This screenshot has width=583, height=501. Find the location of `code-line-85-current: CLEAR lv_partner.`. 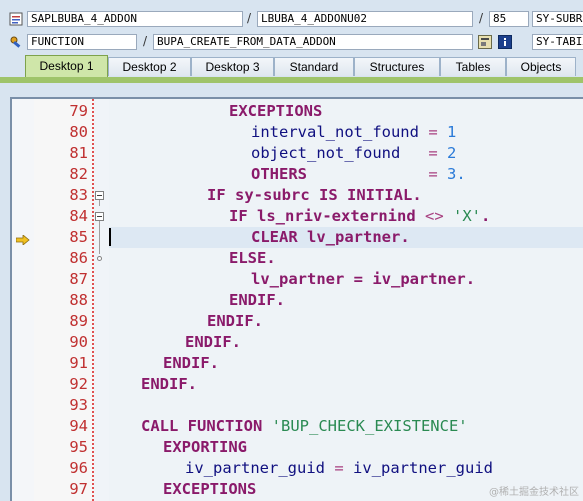

code-line-85-current: CLEAR lv_partner. is located at coordinates (346, 237).